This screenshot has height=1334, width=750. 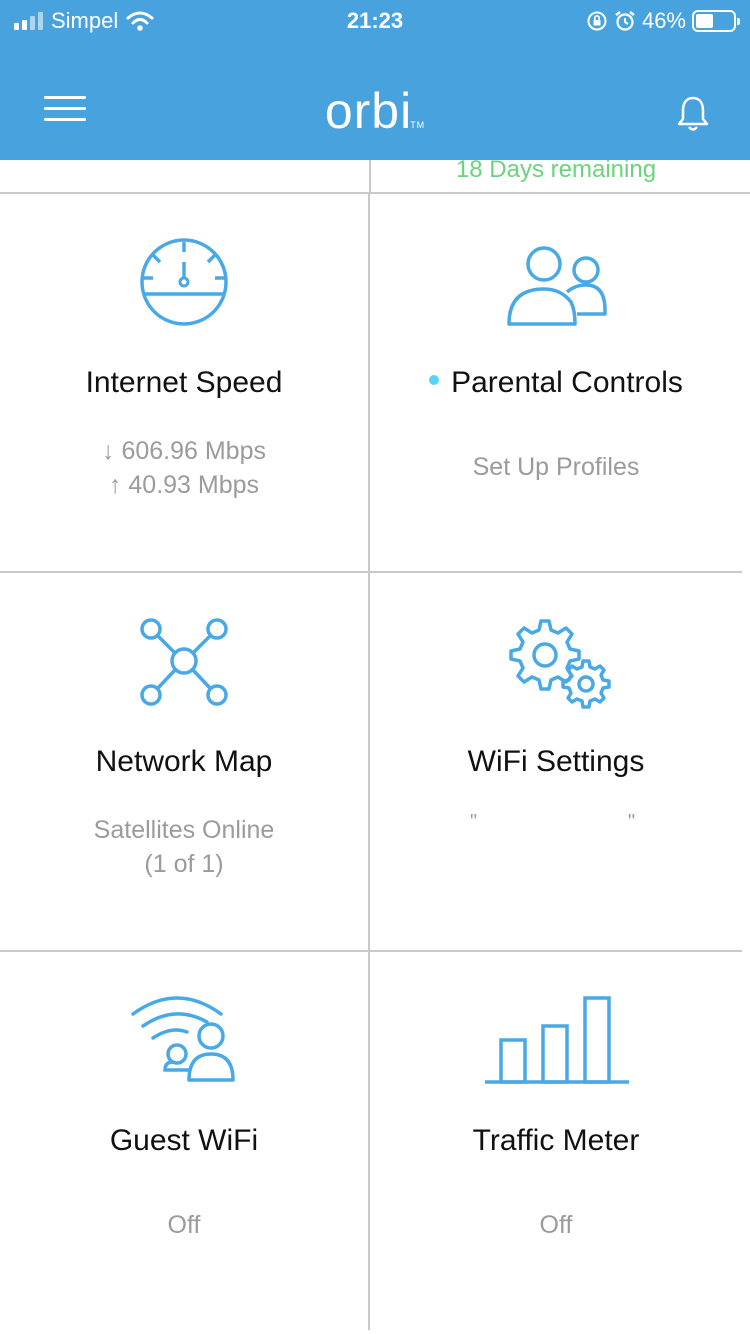 What do you see at coordinates (184, 451) in the screenshot?
I see `download-speed: ↓ 606.96 Mbps` at bounding box center [184, 451].